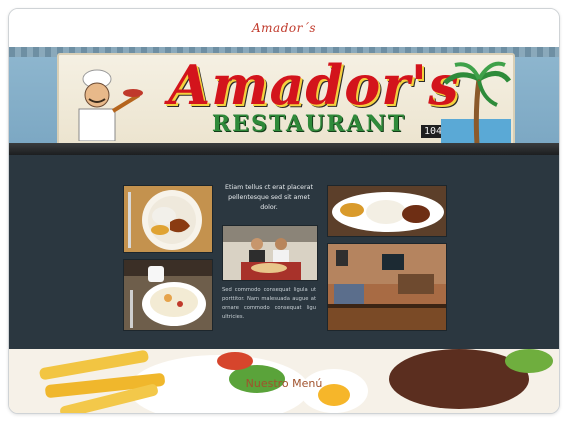 This screenshot has width=568, height=422. What do you see at coordinates (284, 383) in the screenshot?
I see `menu-section-title: Nuestro Menú` at bounding box center [284, 383].